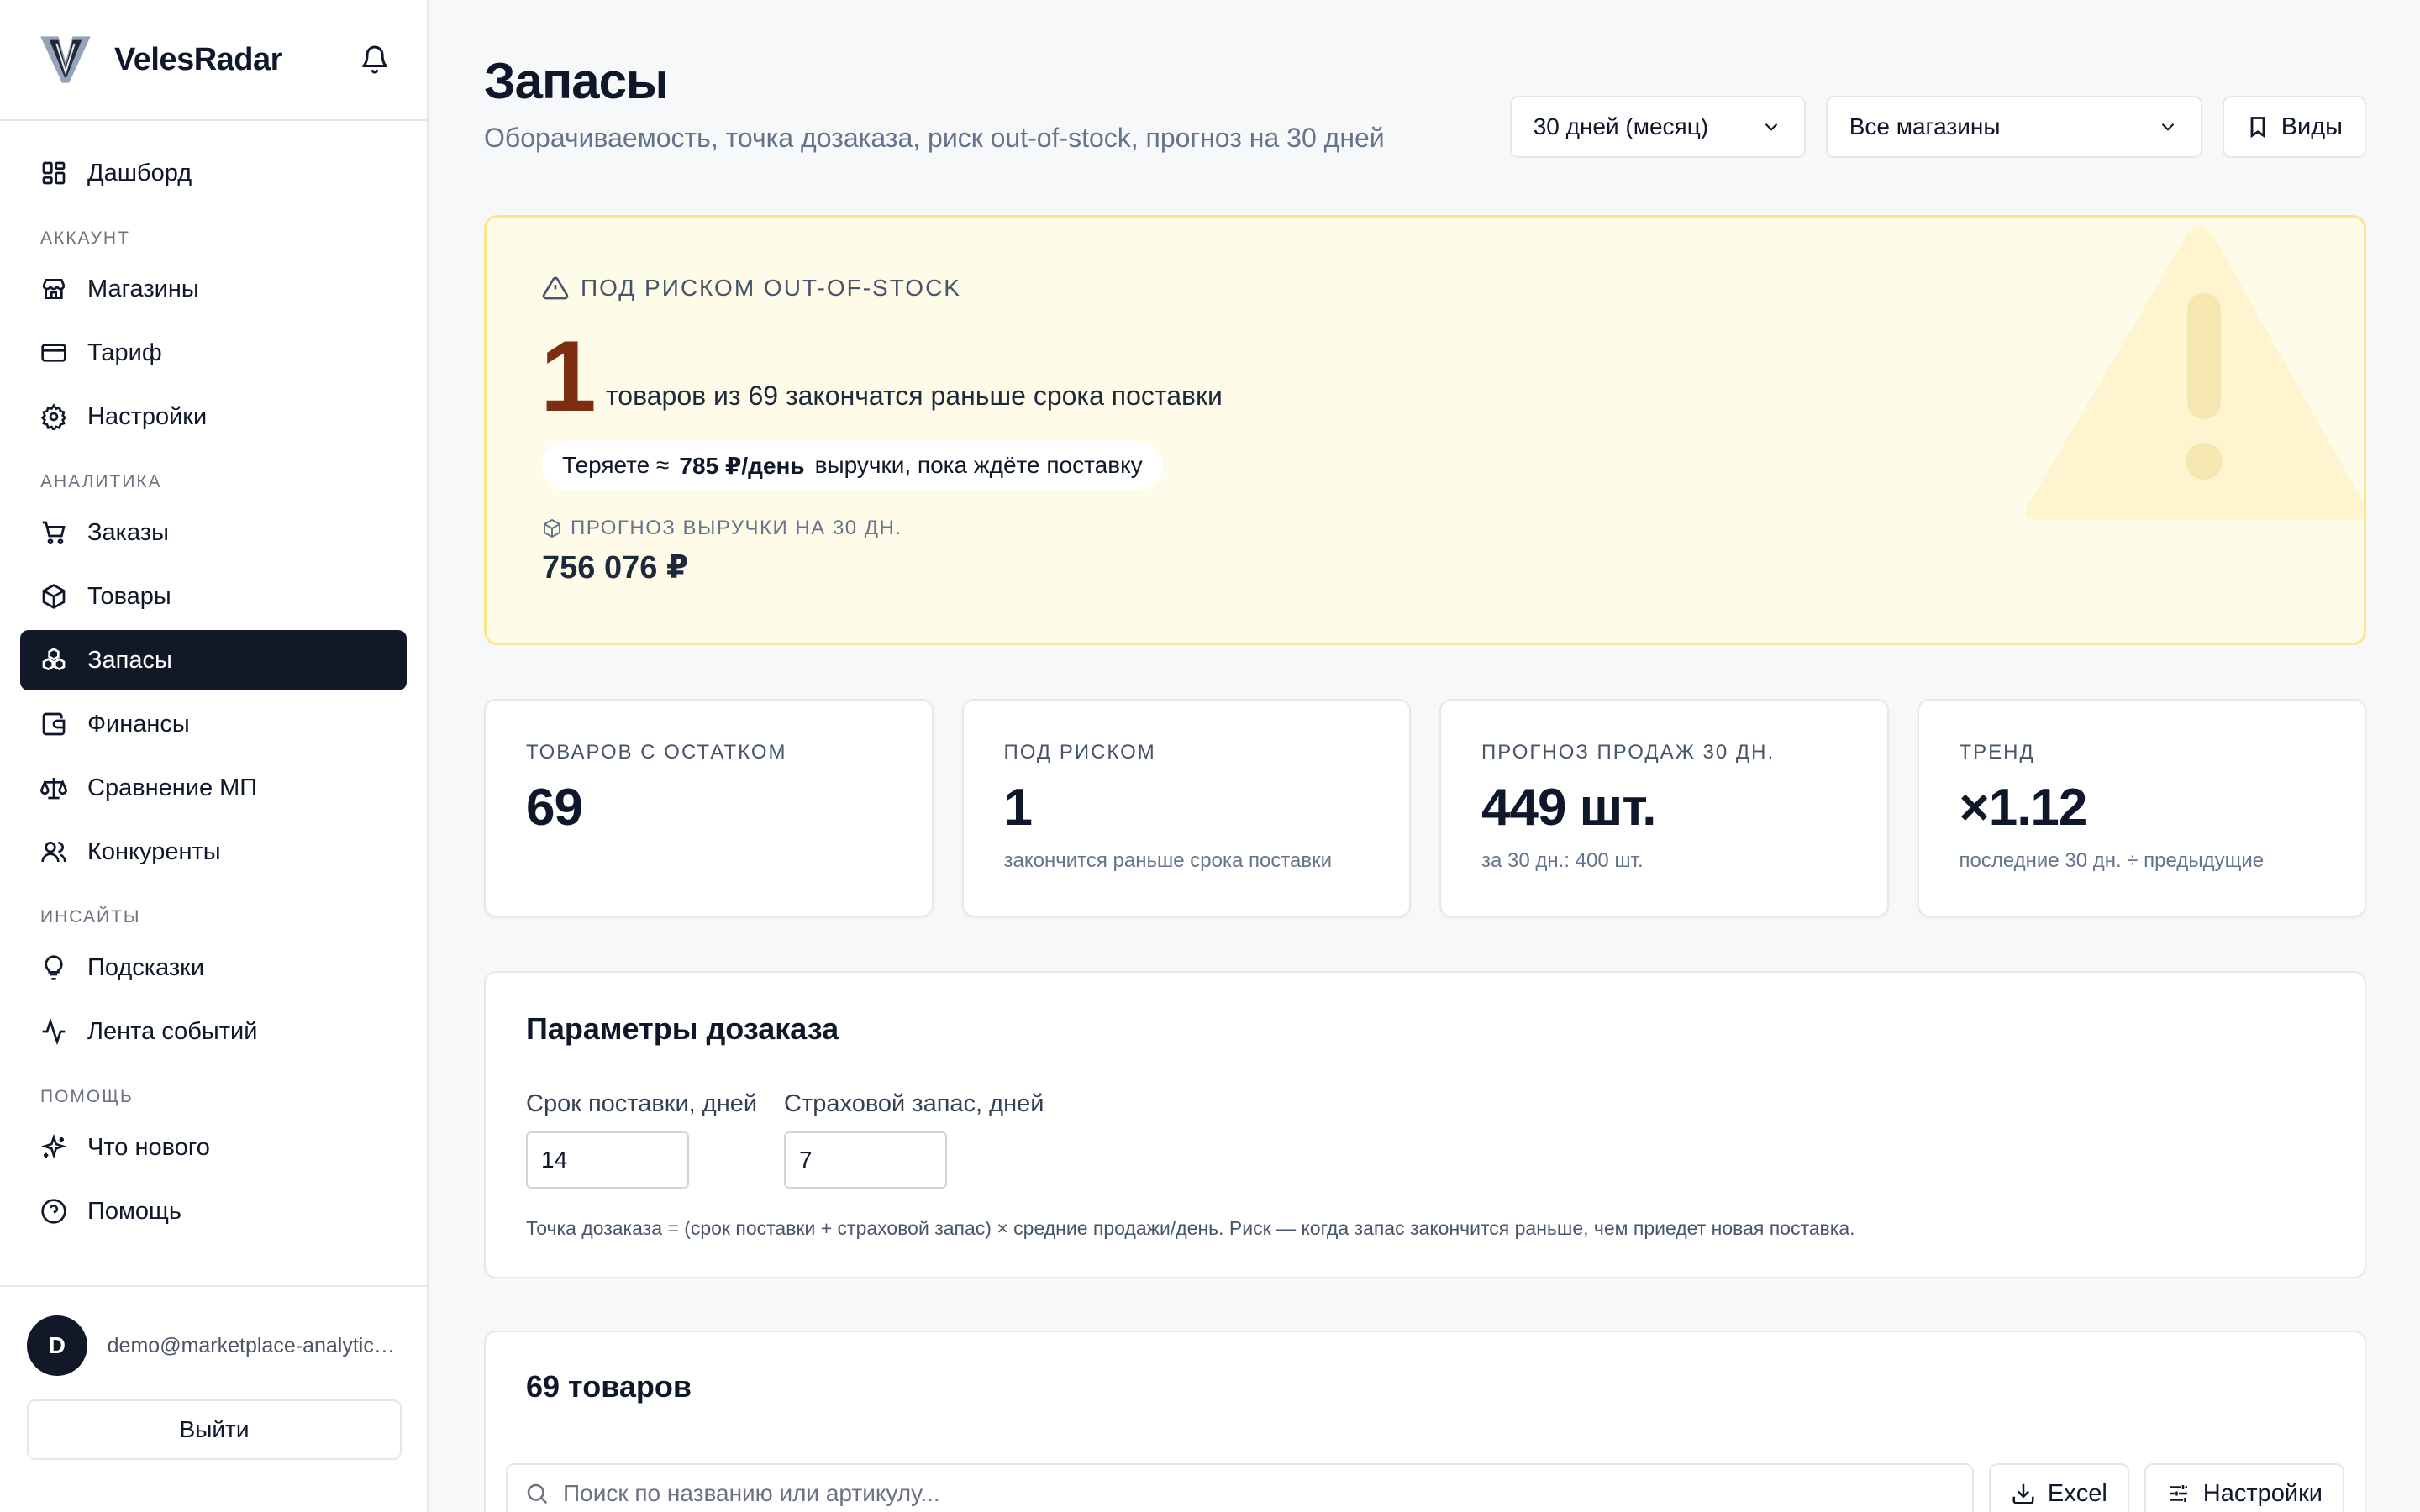 The height and width of the screenshot is (1512, 2420). What do you see at coordinates (53, 353) in the screenshot?
I see `card-icon` at bounding box center [53, 353].